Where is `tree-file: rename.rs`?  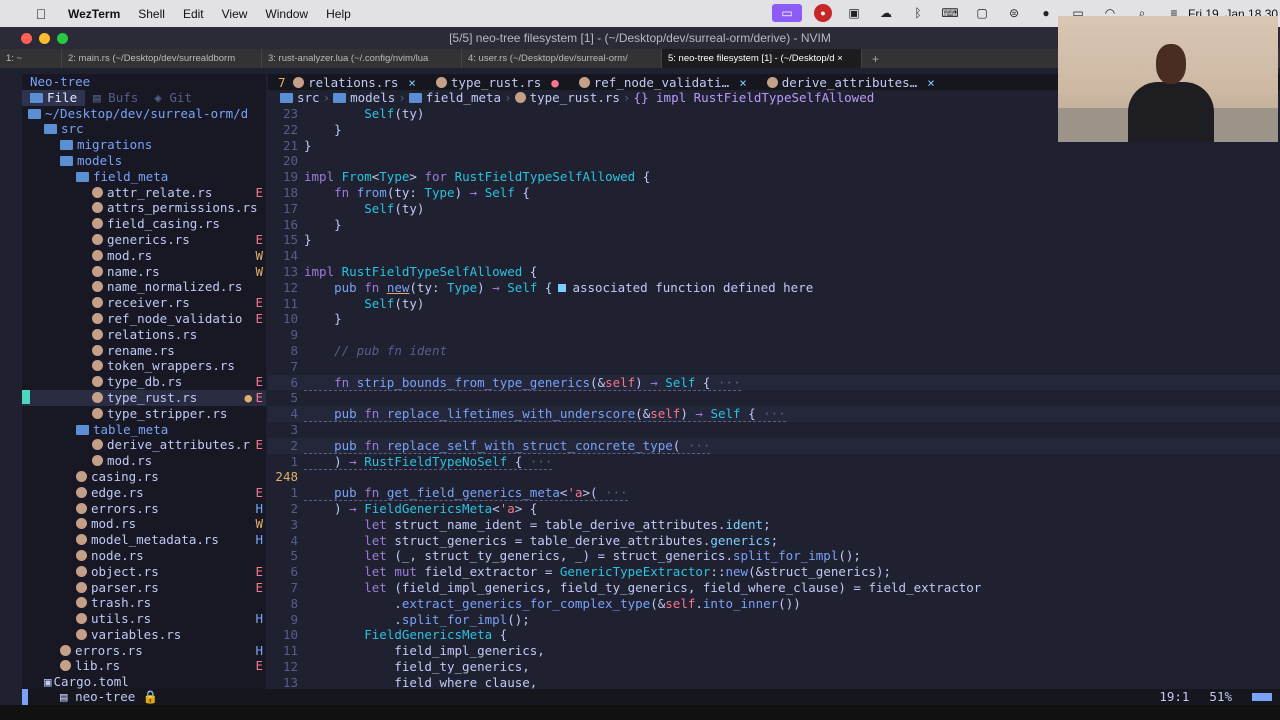 tree-file: rename.rs is located at coordinates (144, 351).